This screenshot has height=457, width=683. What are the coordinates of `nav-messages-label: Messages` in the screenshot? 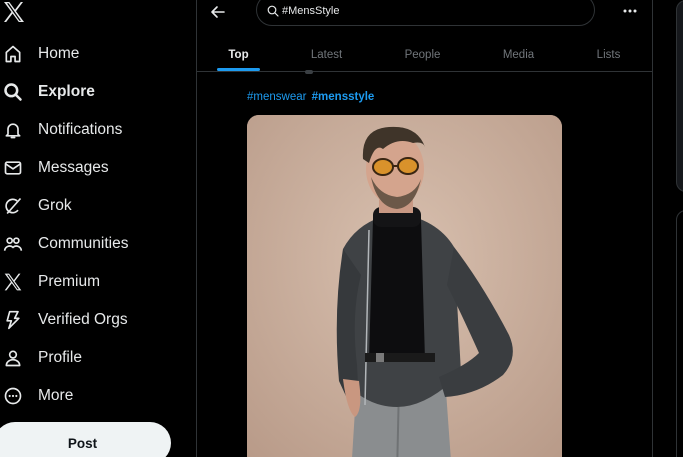 It's located at (73, 167).